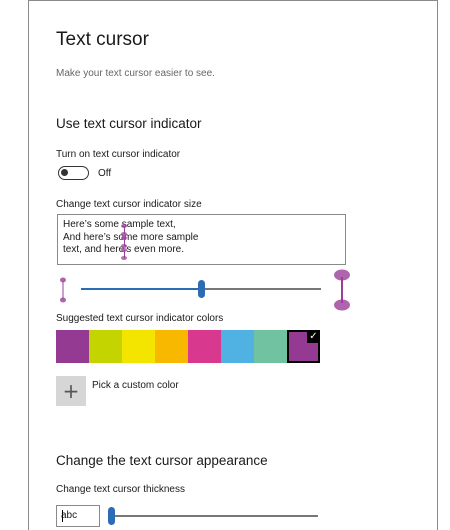 This screenshot has width=450, height=530. I want to click on slider-track-filled, so click(139, 289).